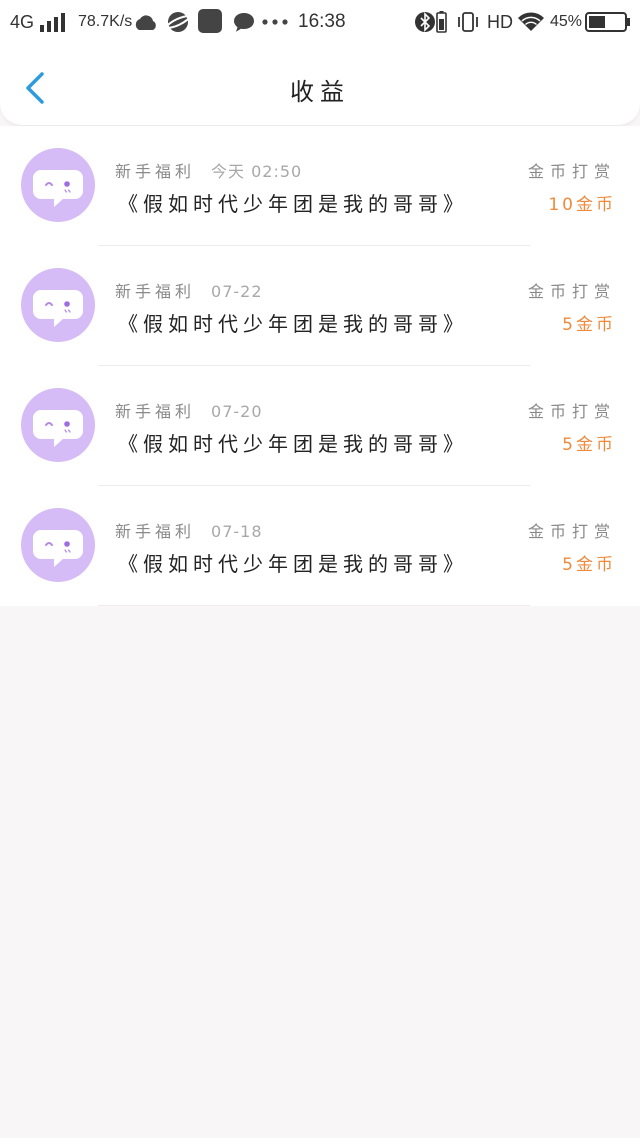 The image size is (640, 1138). I want to click on item-meta: 新手福利 07-18, so click(189, 530).